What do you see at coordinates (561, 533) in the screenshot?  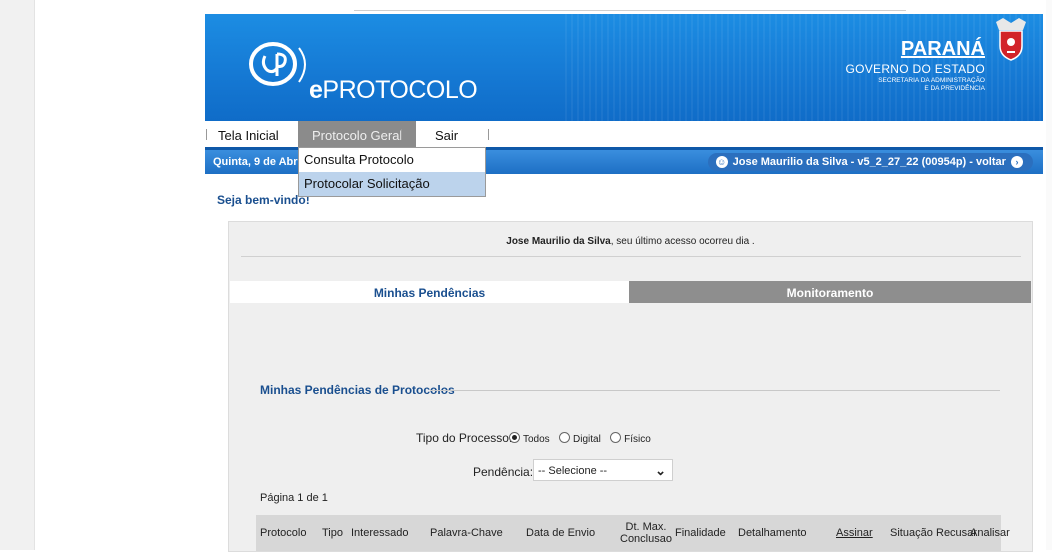 I see `col-data-envio: Data de Envio` at bounding box center [561, 533].